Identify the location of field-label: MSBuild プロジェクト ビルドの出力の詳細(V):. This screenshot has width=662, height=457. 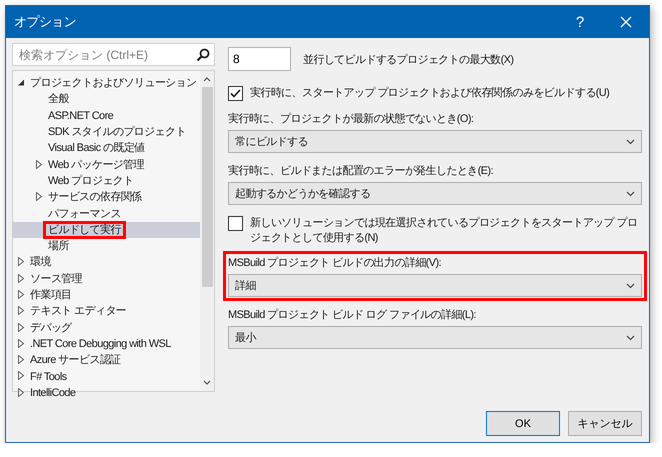
(335, 263).